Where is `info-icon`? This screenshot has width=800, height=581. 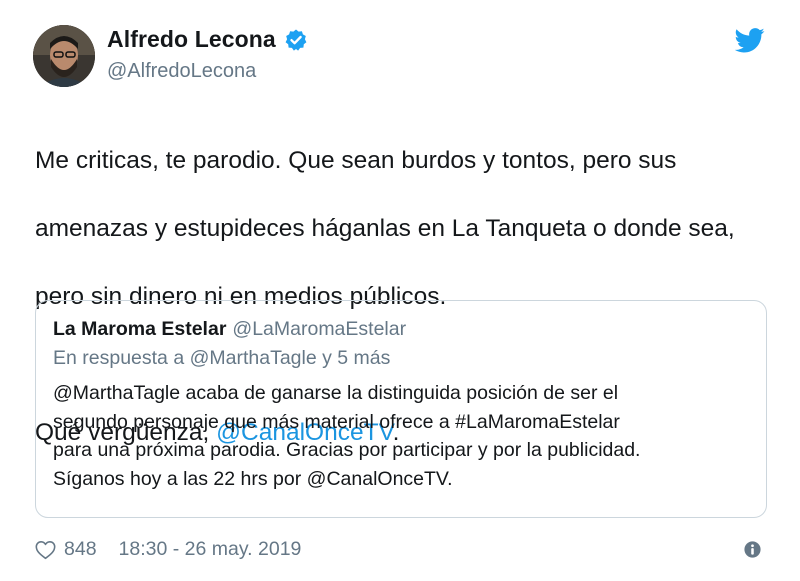
info-icon is located at coordinates (752, 549).